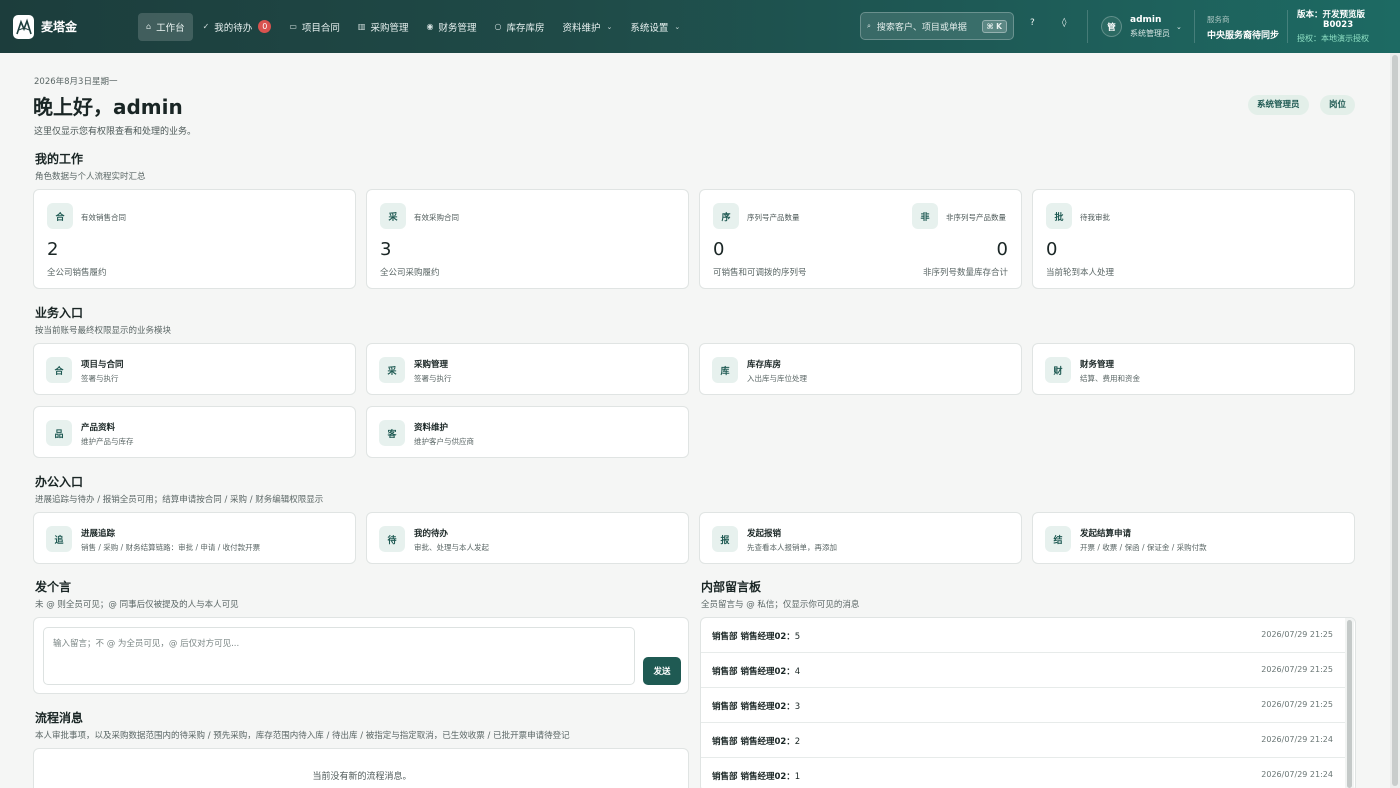 Image resolution: width=1400 pixels, height=788 pixels. Describe the element at coordinates (59, 370) in the screenshot. I see `contract-icon: 合` at that location.